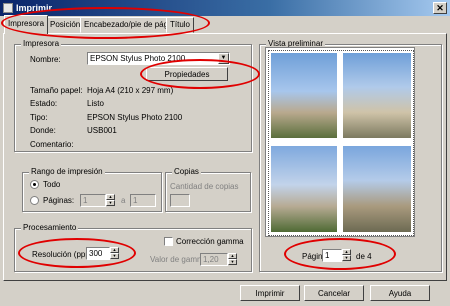 This screenshot has height=306, width=450. Describe the element at coordinates (223, 58) in the screenshot. I see `chevron-down-icon: ▼` at that location.